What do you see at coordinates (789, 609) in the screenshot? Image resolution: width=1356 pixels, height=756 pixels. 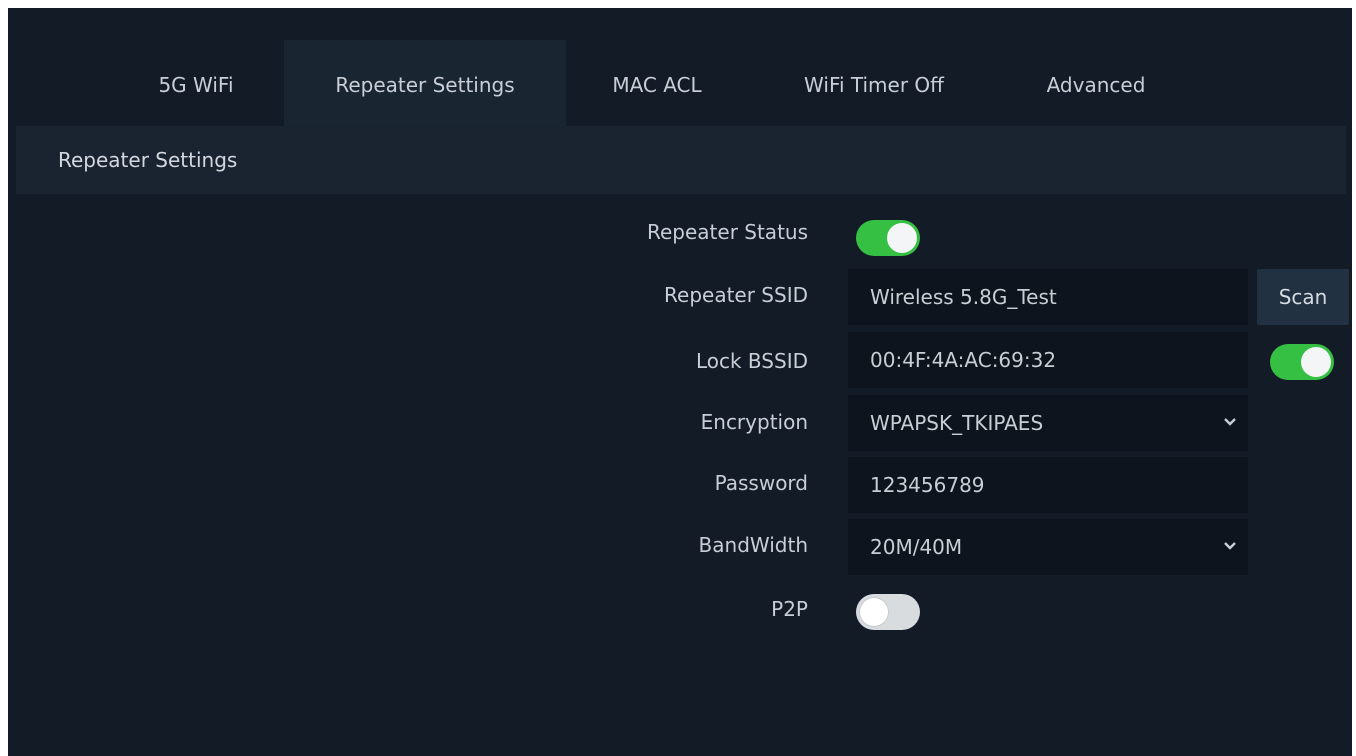 I see `p2p-label: P2P` at bounding box center [789, 609].